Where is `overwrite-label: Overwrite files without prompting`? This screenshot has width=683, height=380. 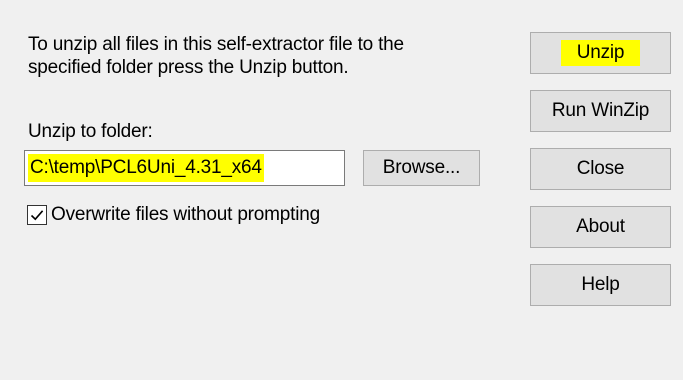
overwrite-label: Overwrite files without prompting is located at coordinates (186, 214).